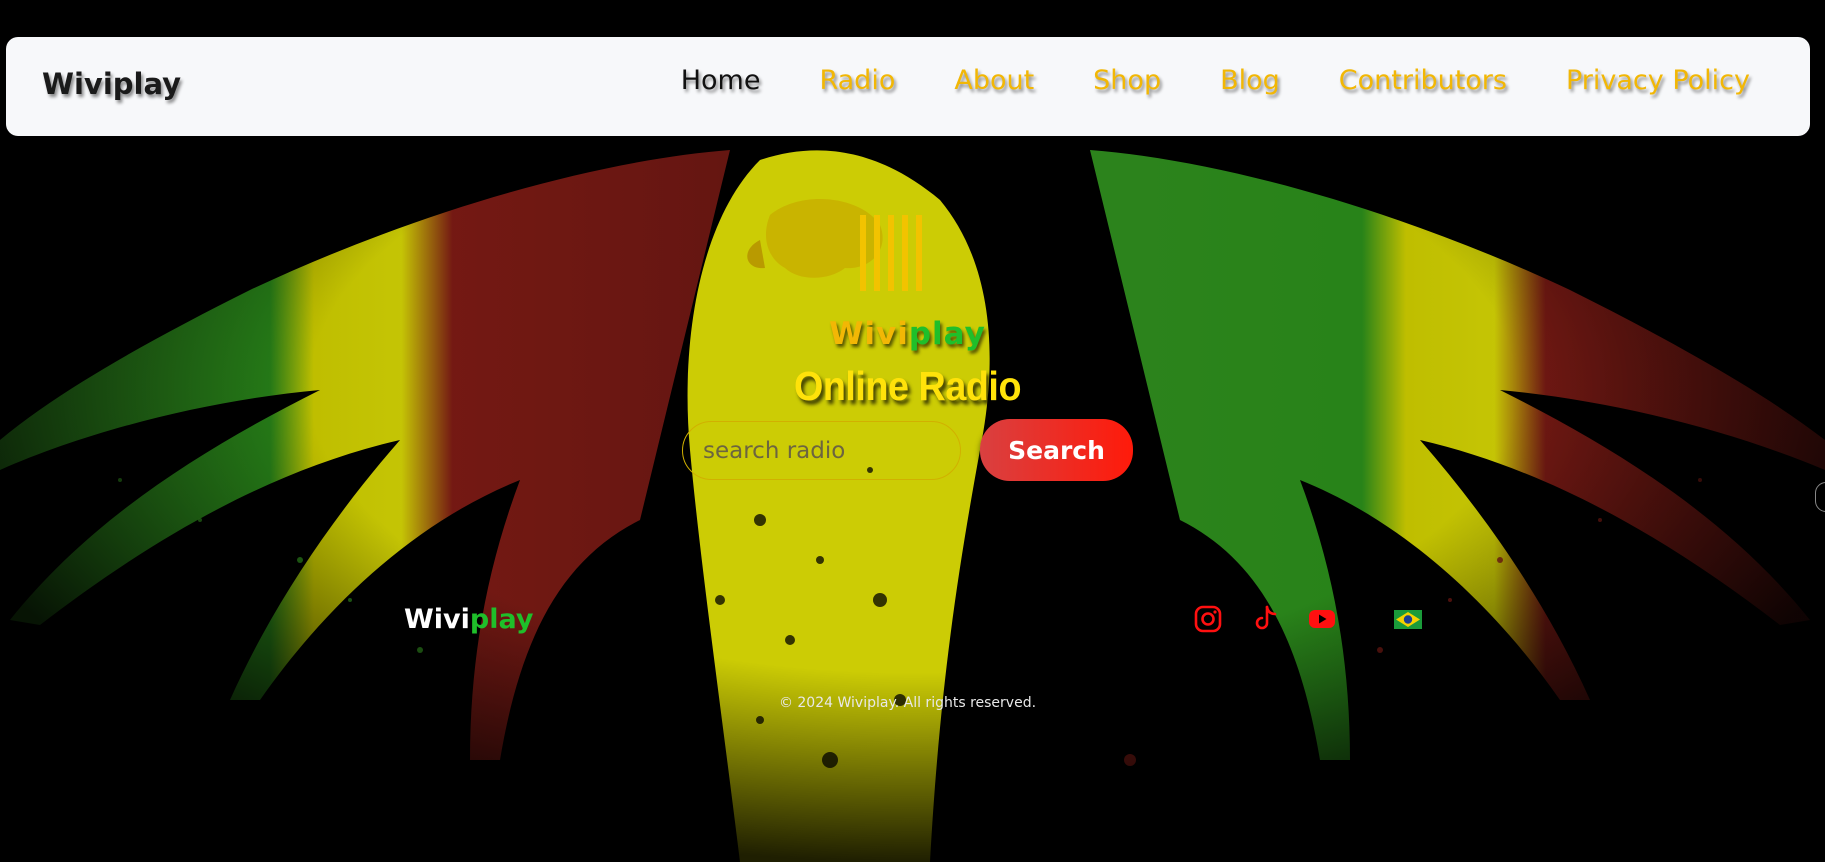  What do you see at coordinates (111, 84) in the screenshot?
I see `navbar-brand: Wiviplay` at bounding box center [111, 84].